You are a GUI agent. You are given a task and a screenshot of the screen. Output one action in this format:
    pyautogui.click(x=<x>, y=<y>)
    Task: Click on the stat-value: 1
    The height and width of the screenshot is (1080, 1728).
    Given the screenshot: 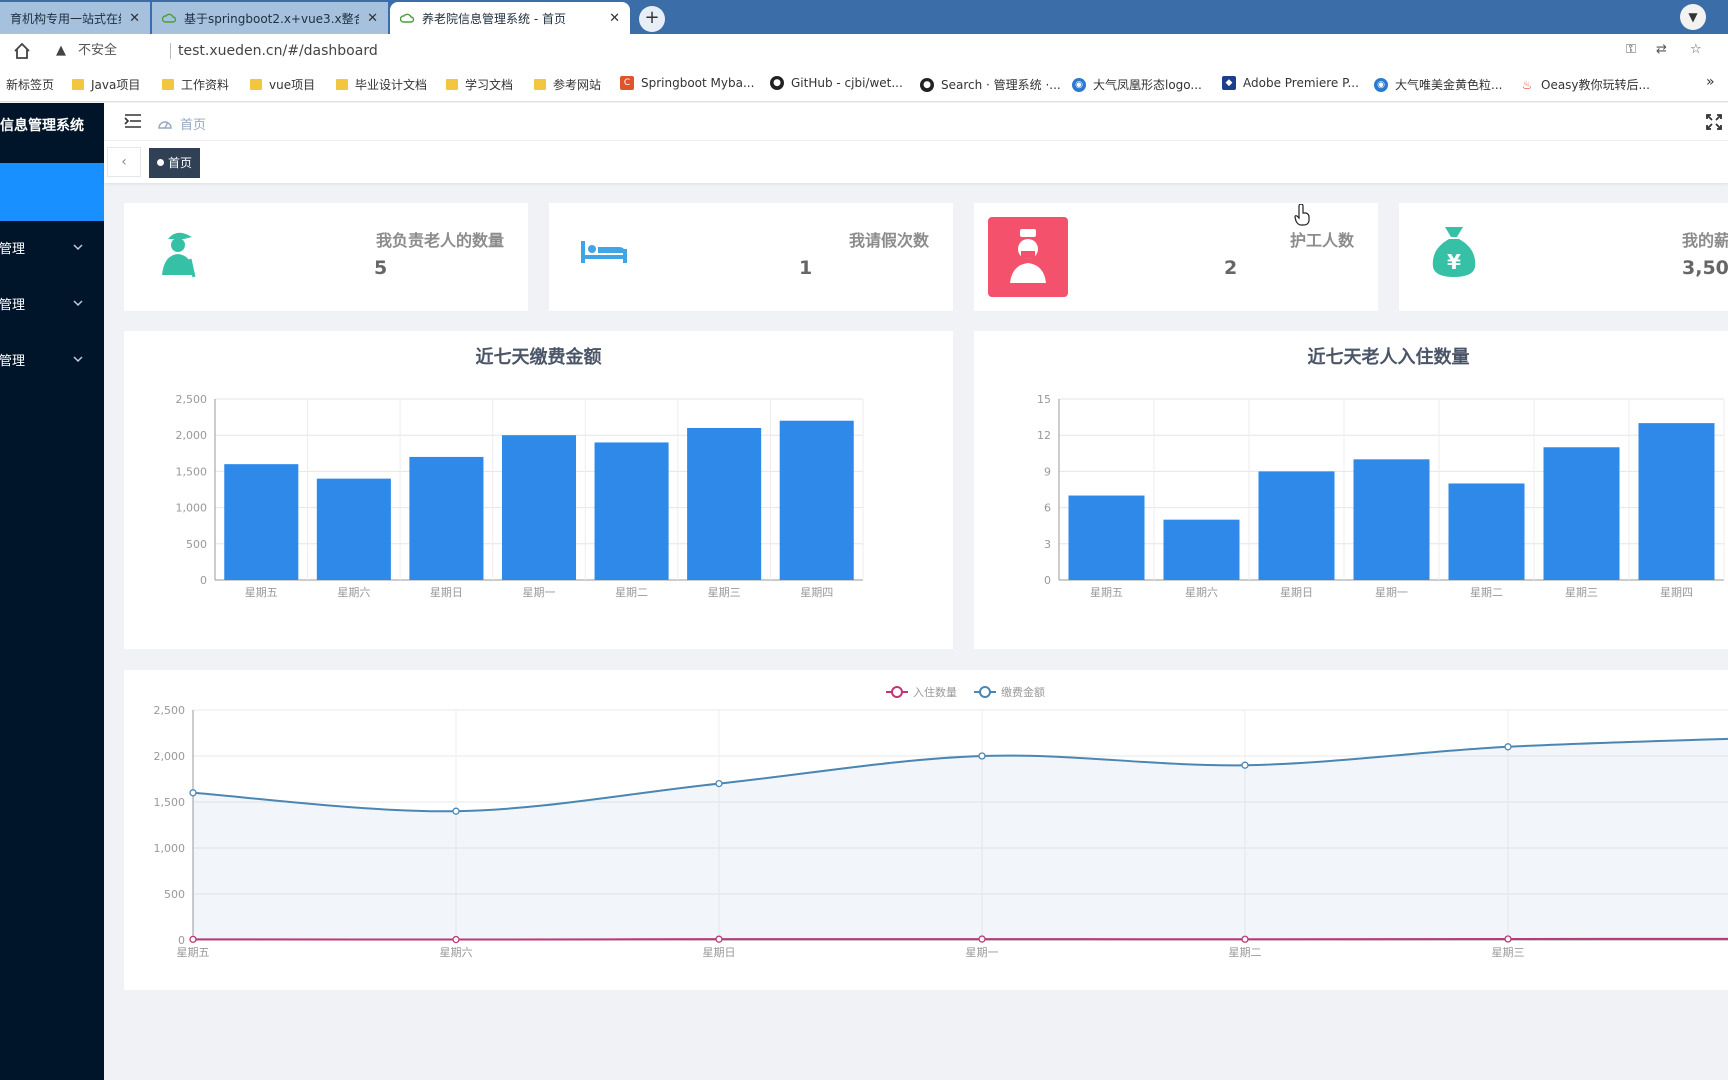 What is the action you would take?
    pyautogui.click(x=806, y=268)
    